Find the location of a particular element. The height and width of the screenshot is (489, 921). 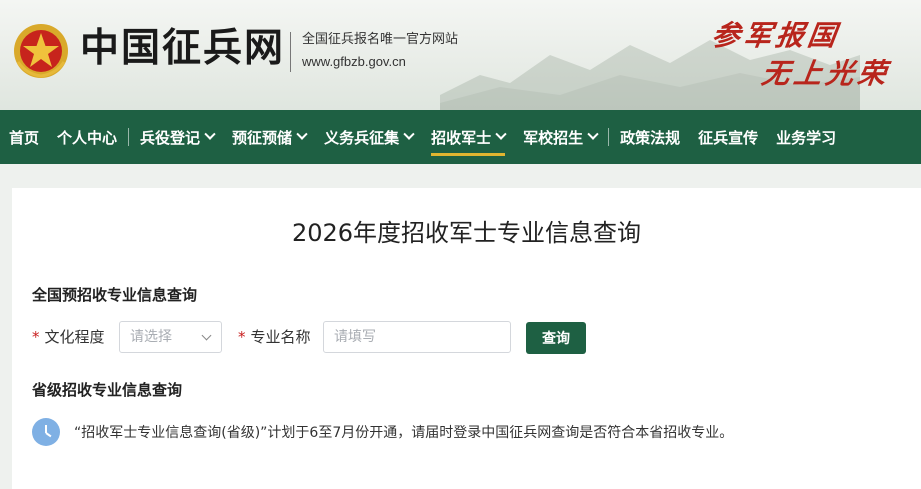

nav-label: 招收军士 is located at coordinates (461, 137).